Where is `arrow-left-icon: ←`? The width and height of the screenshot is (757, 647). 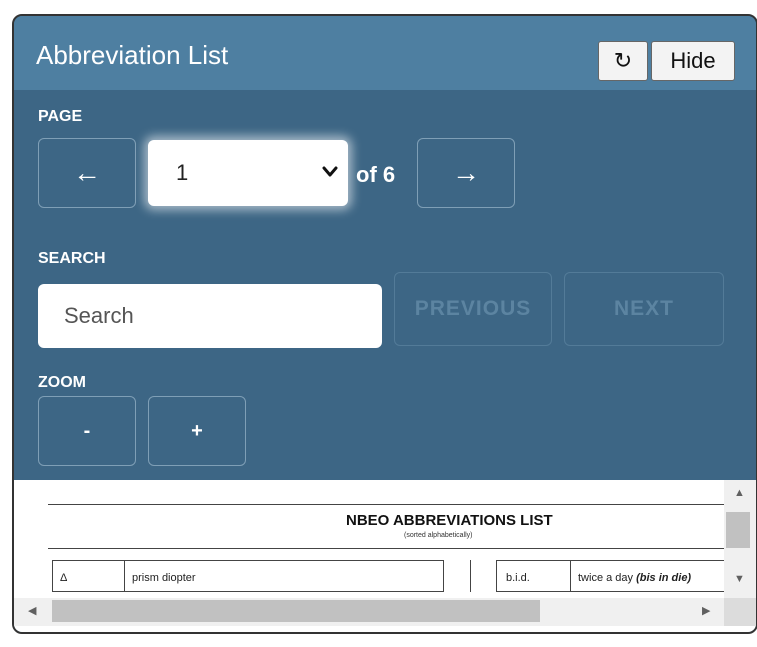 arrow-left-icon: ← is located at coordinates (87, 172).